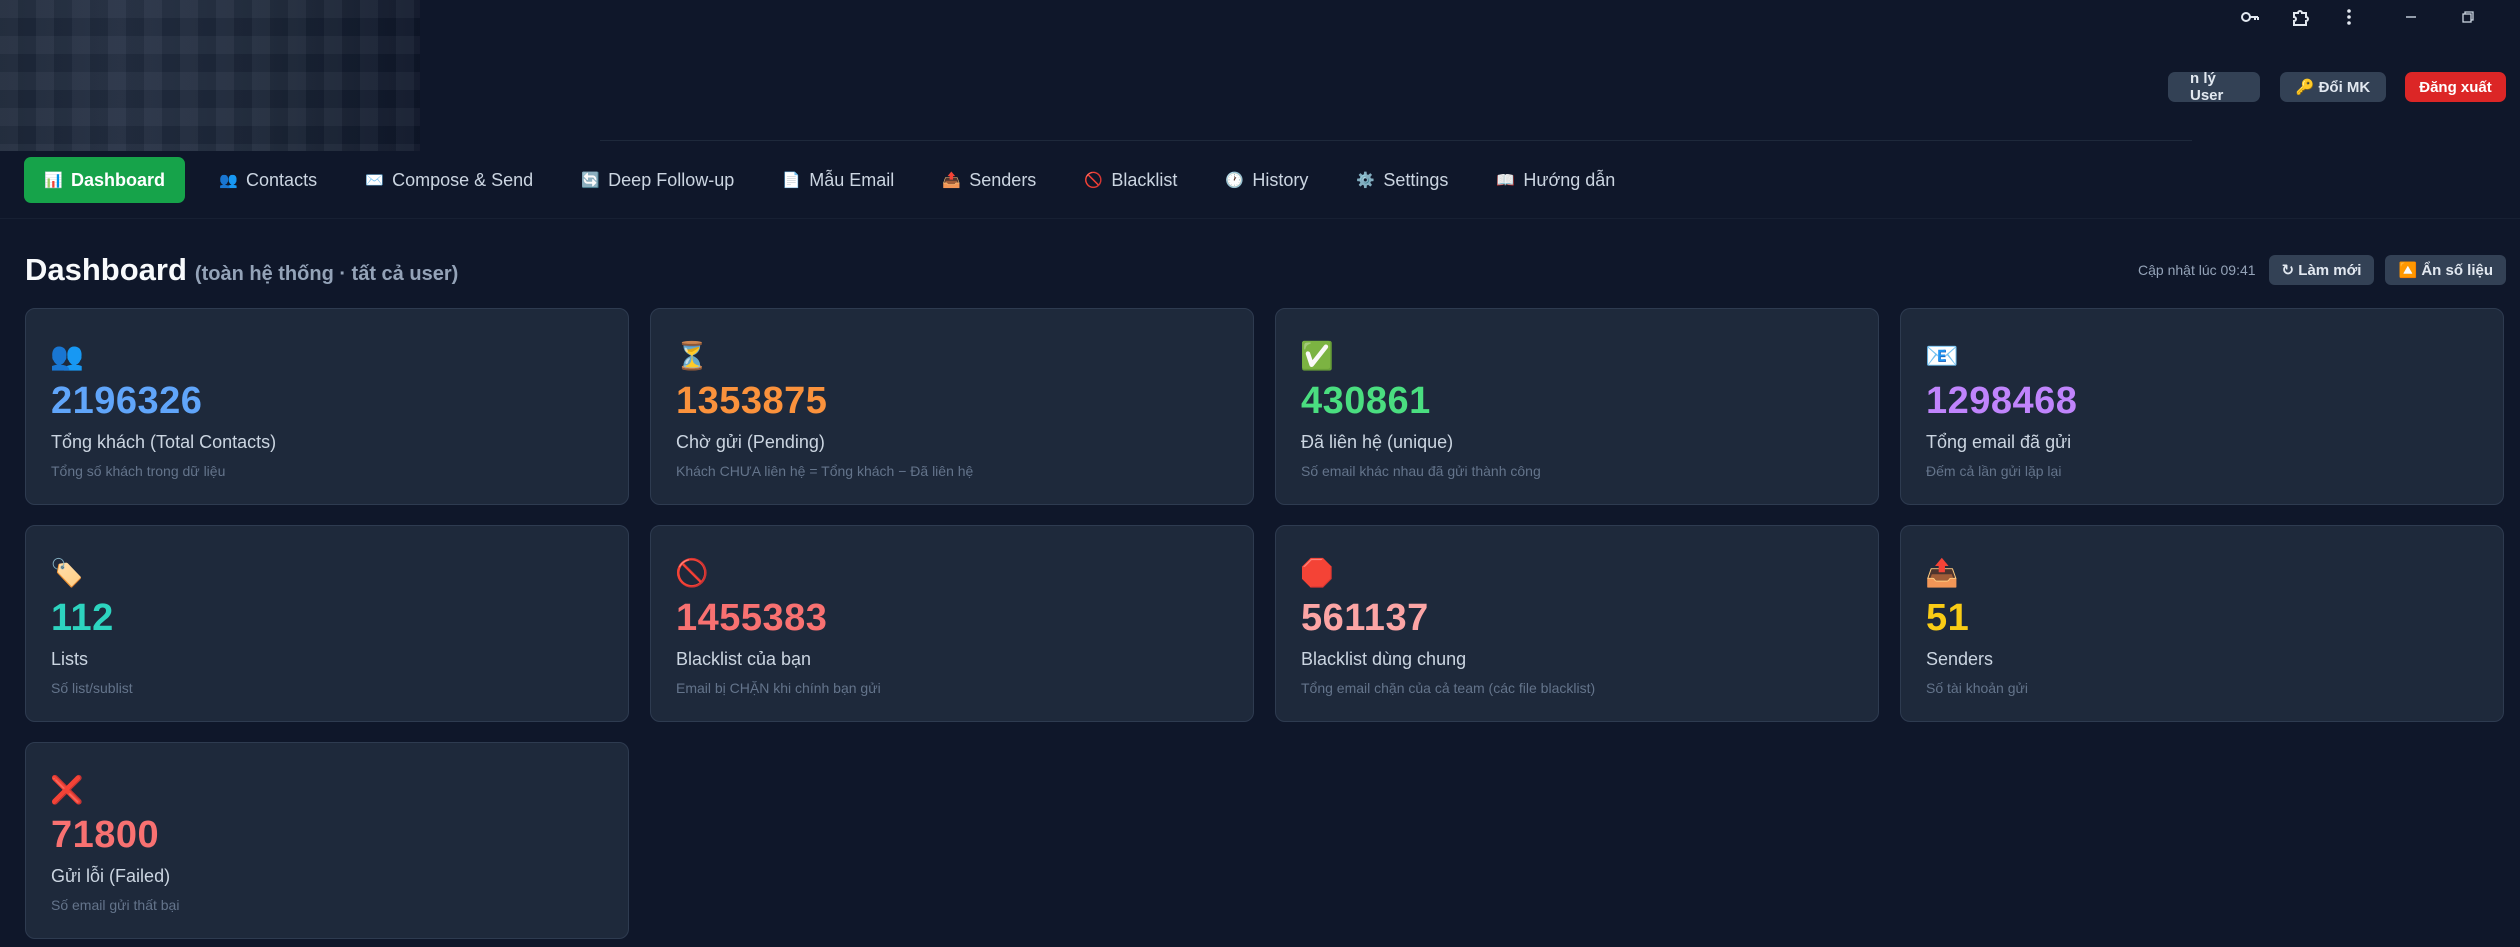  I want to click on change-password-button: 🔑 Đổi MK, so click(2333, 87).